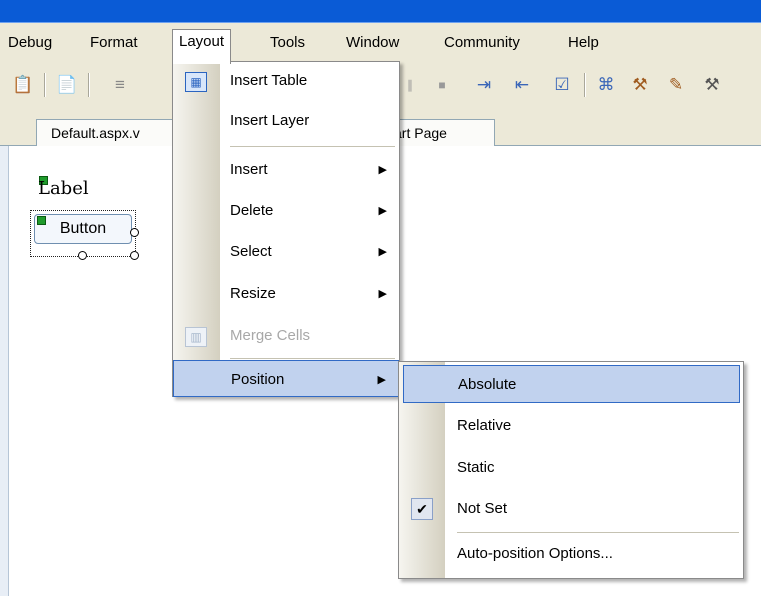  I want to click on menu-item-label: Relative, so click(484, 425).